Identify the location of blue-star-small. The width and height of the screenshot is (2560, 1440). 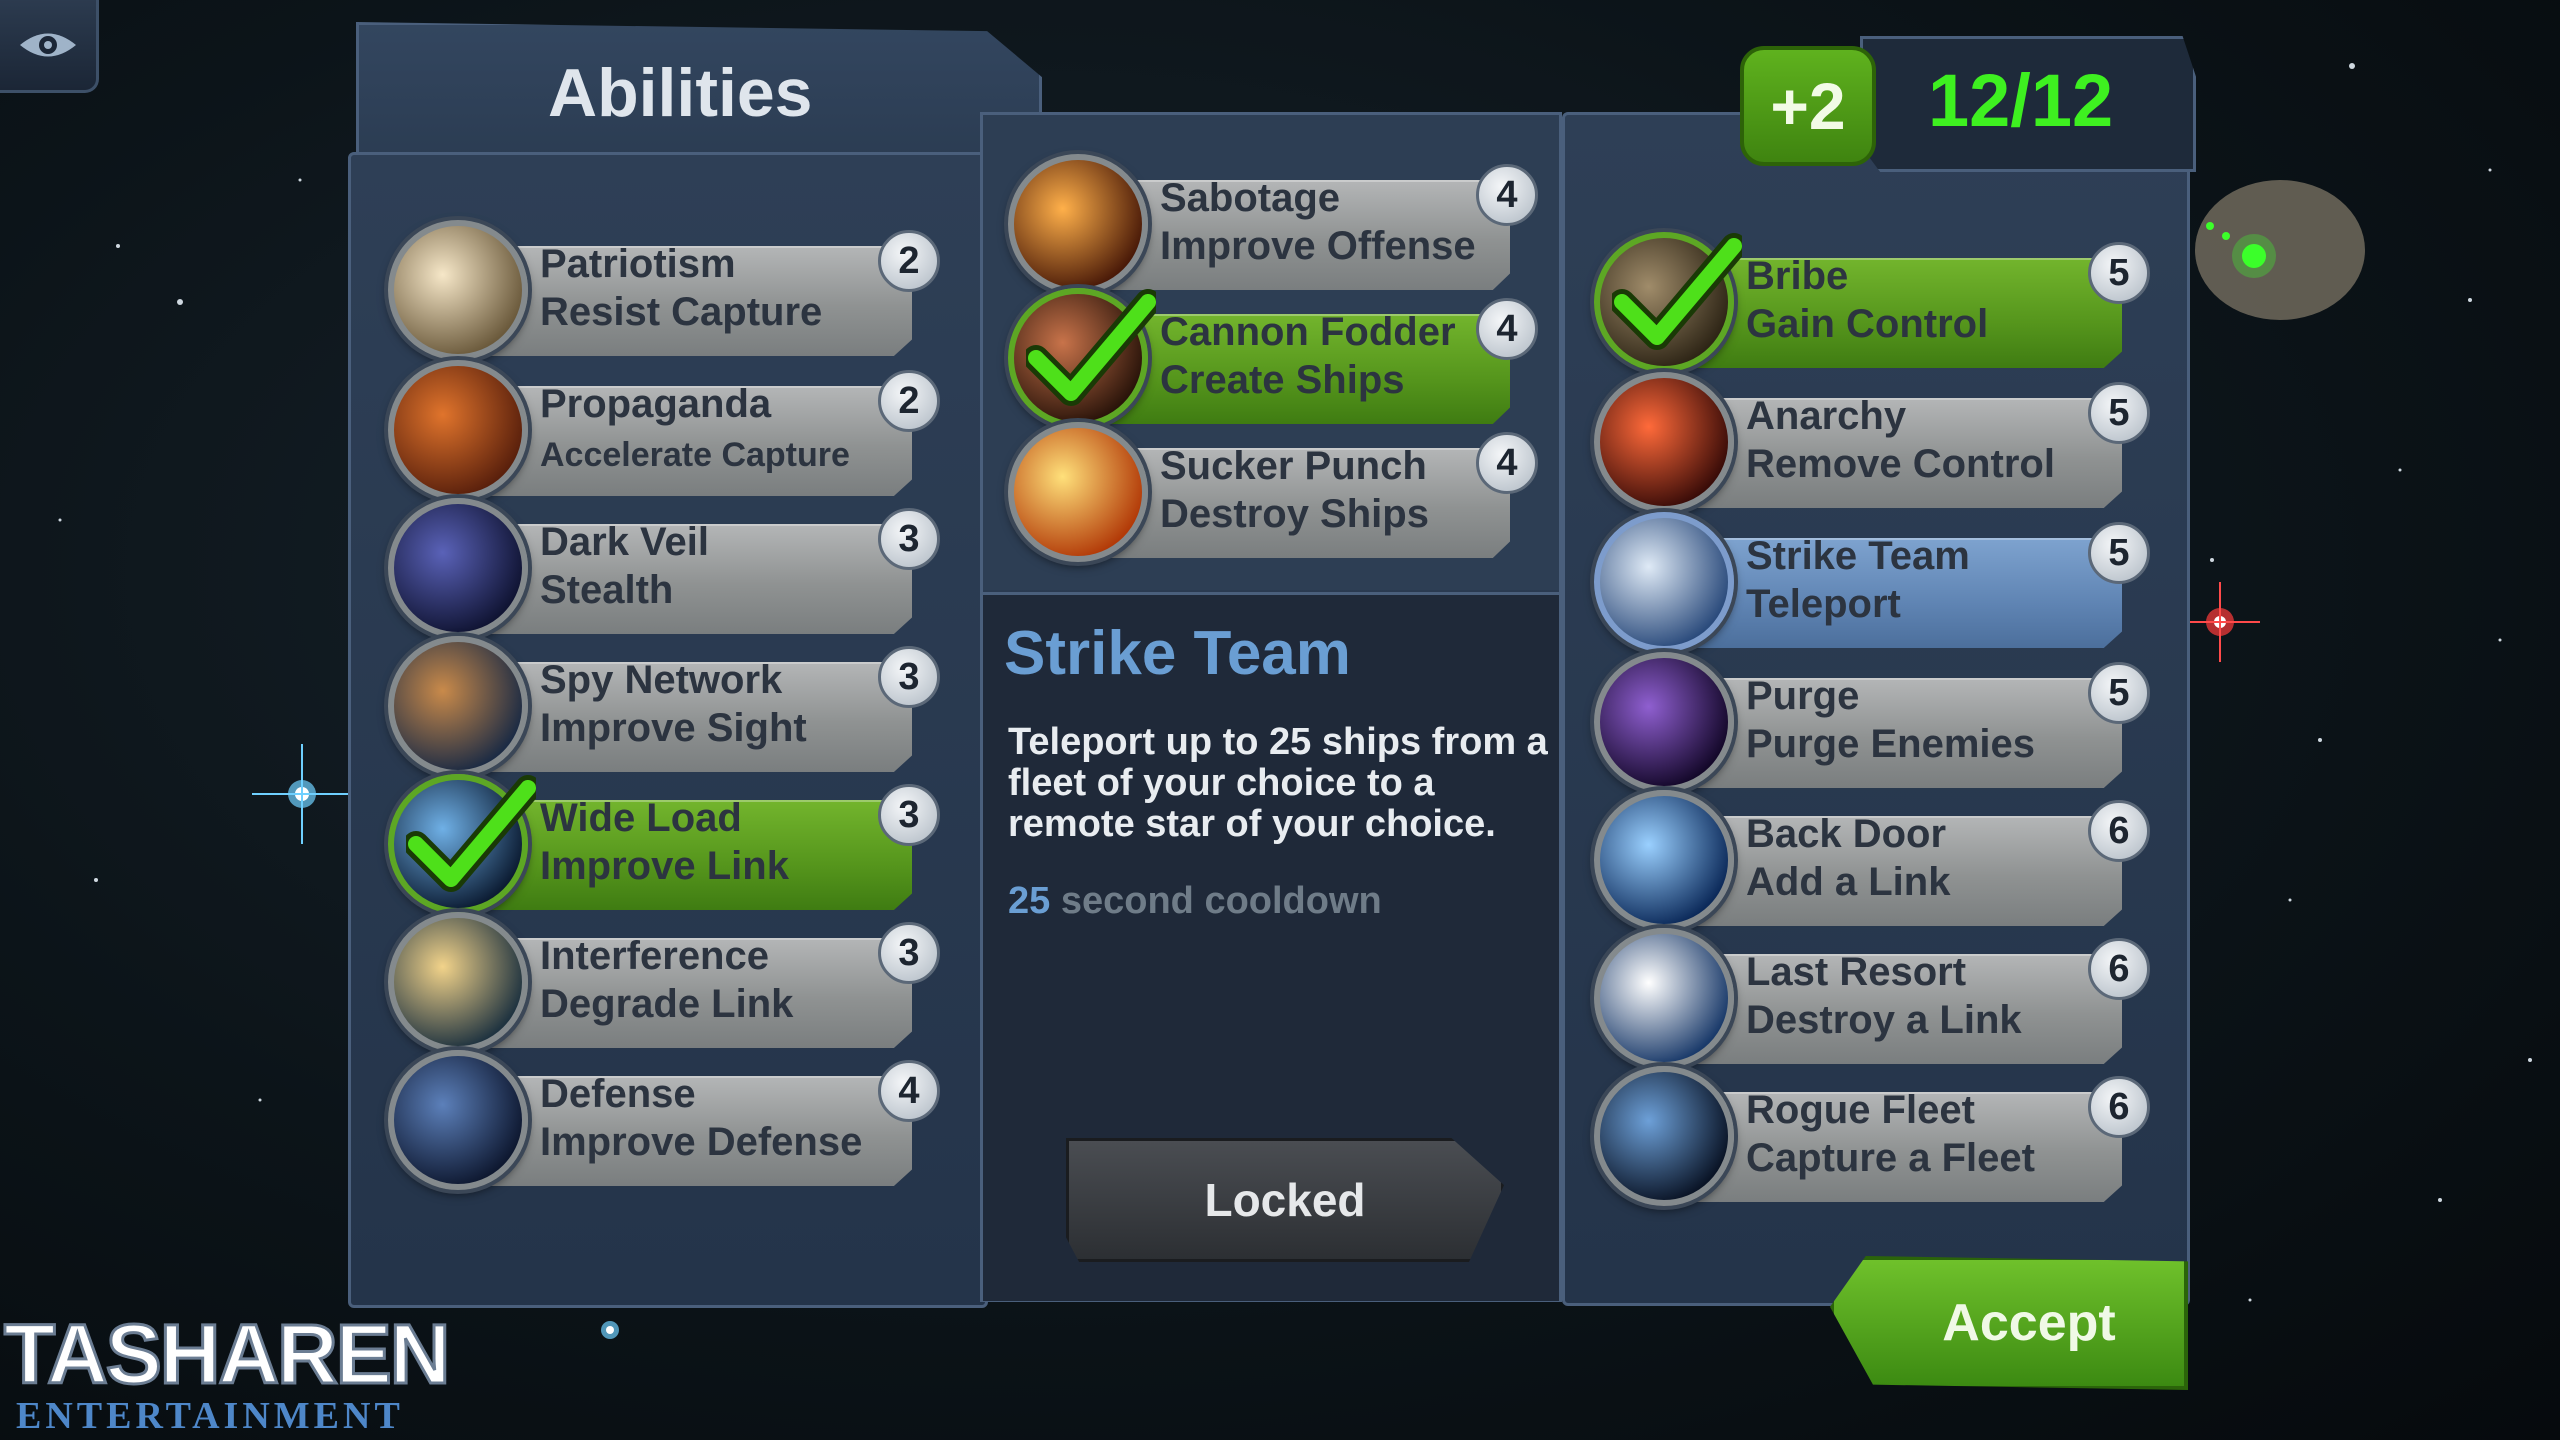
(610, 1330).